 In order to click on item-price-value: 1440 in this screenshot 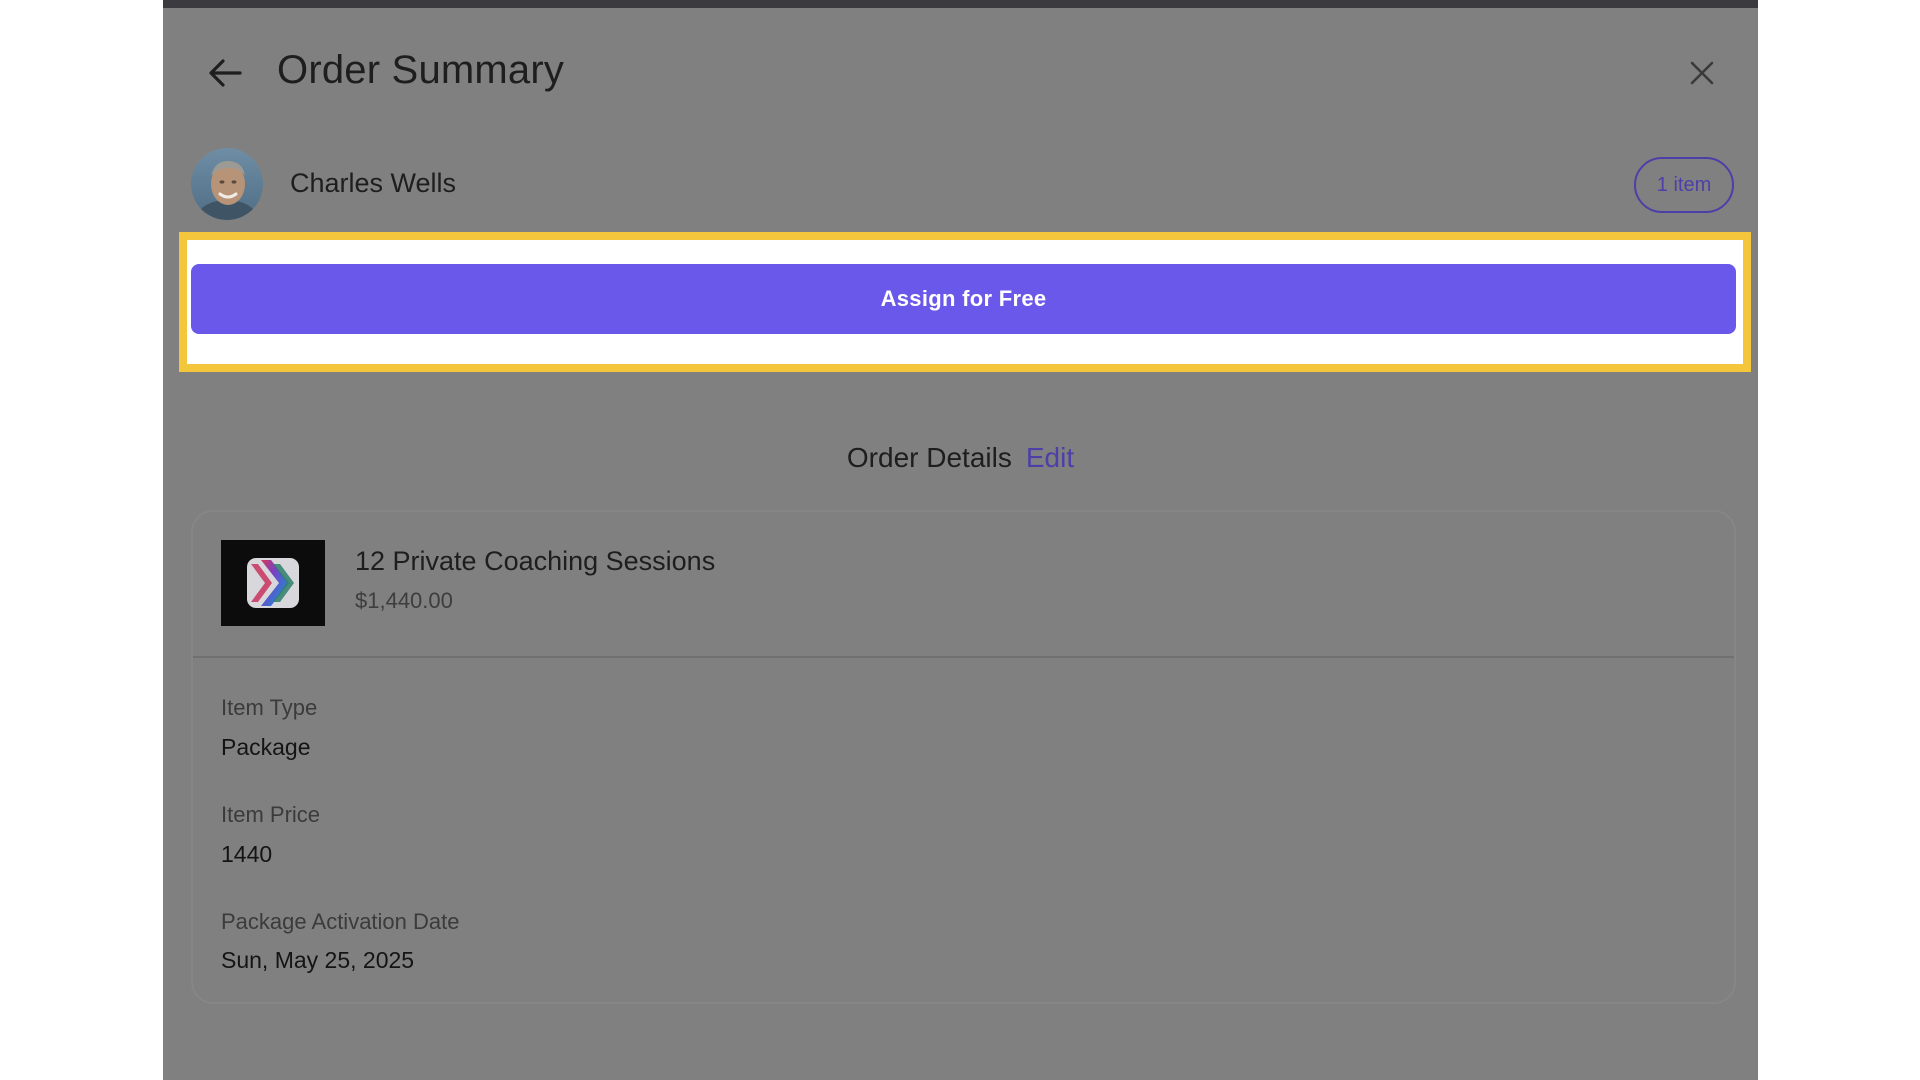, I will do `click(247, 854)`.